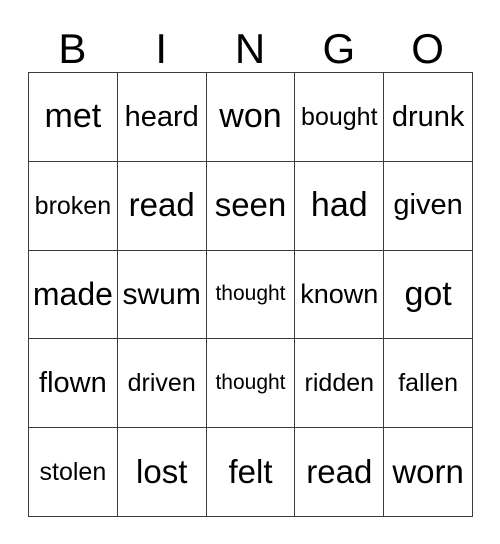  I want to click on bingo-cell: stolen, so click(73, 472).